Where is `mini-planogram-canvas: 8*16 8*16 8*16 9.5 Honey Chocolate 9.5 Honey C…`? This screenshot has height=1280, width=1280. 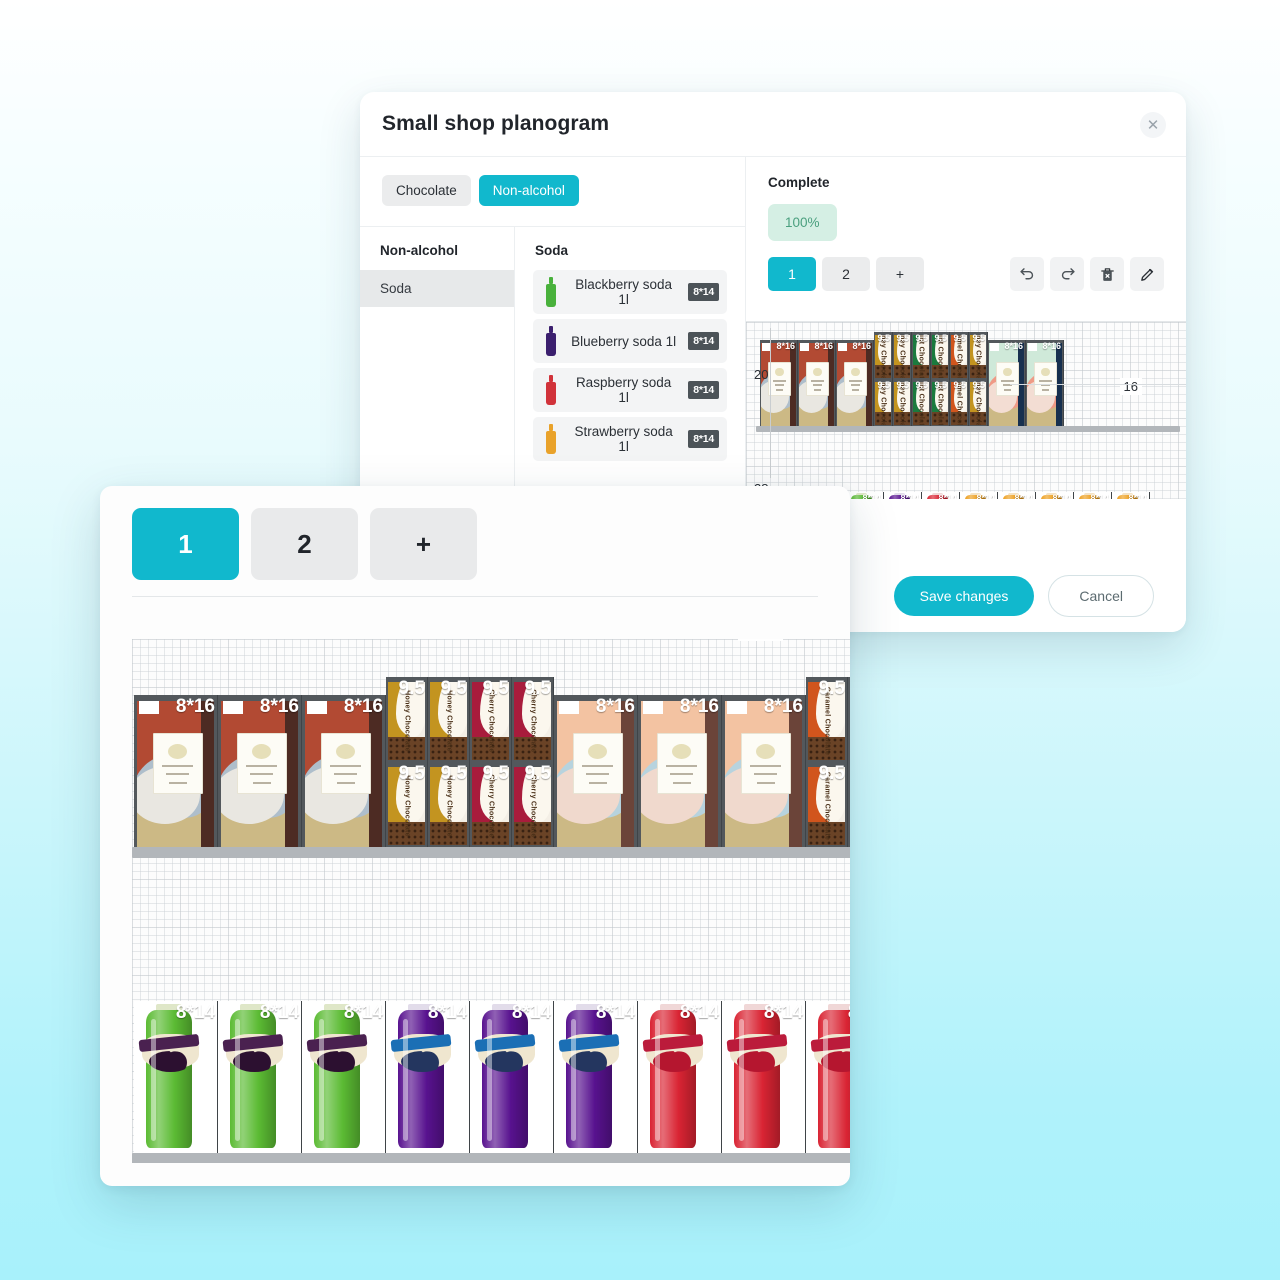 mini-planogram-canvas: 8*16 8*16 8*16 9.5 Honey Chocolate 9.5 Honey C… is located at coordinates (966, 410).